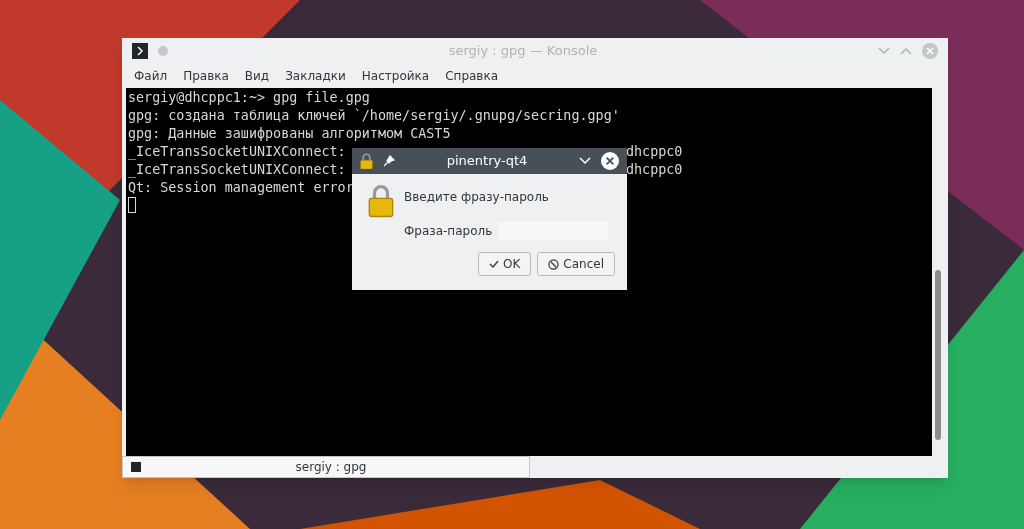  I want to click on terminal-line: Qt: Session management error, so click(241, 187).